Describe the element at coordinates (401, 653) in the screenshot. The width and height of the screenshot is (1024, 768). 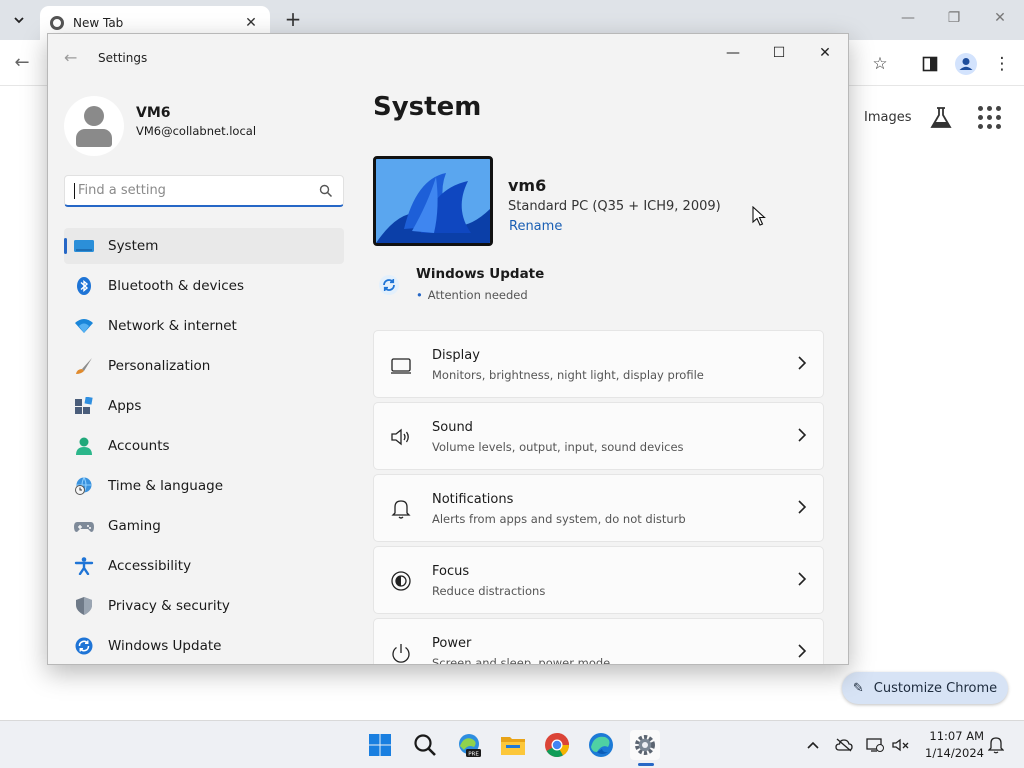
I see `power-icon` at that location.